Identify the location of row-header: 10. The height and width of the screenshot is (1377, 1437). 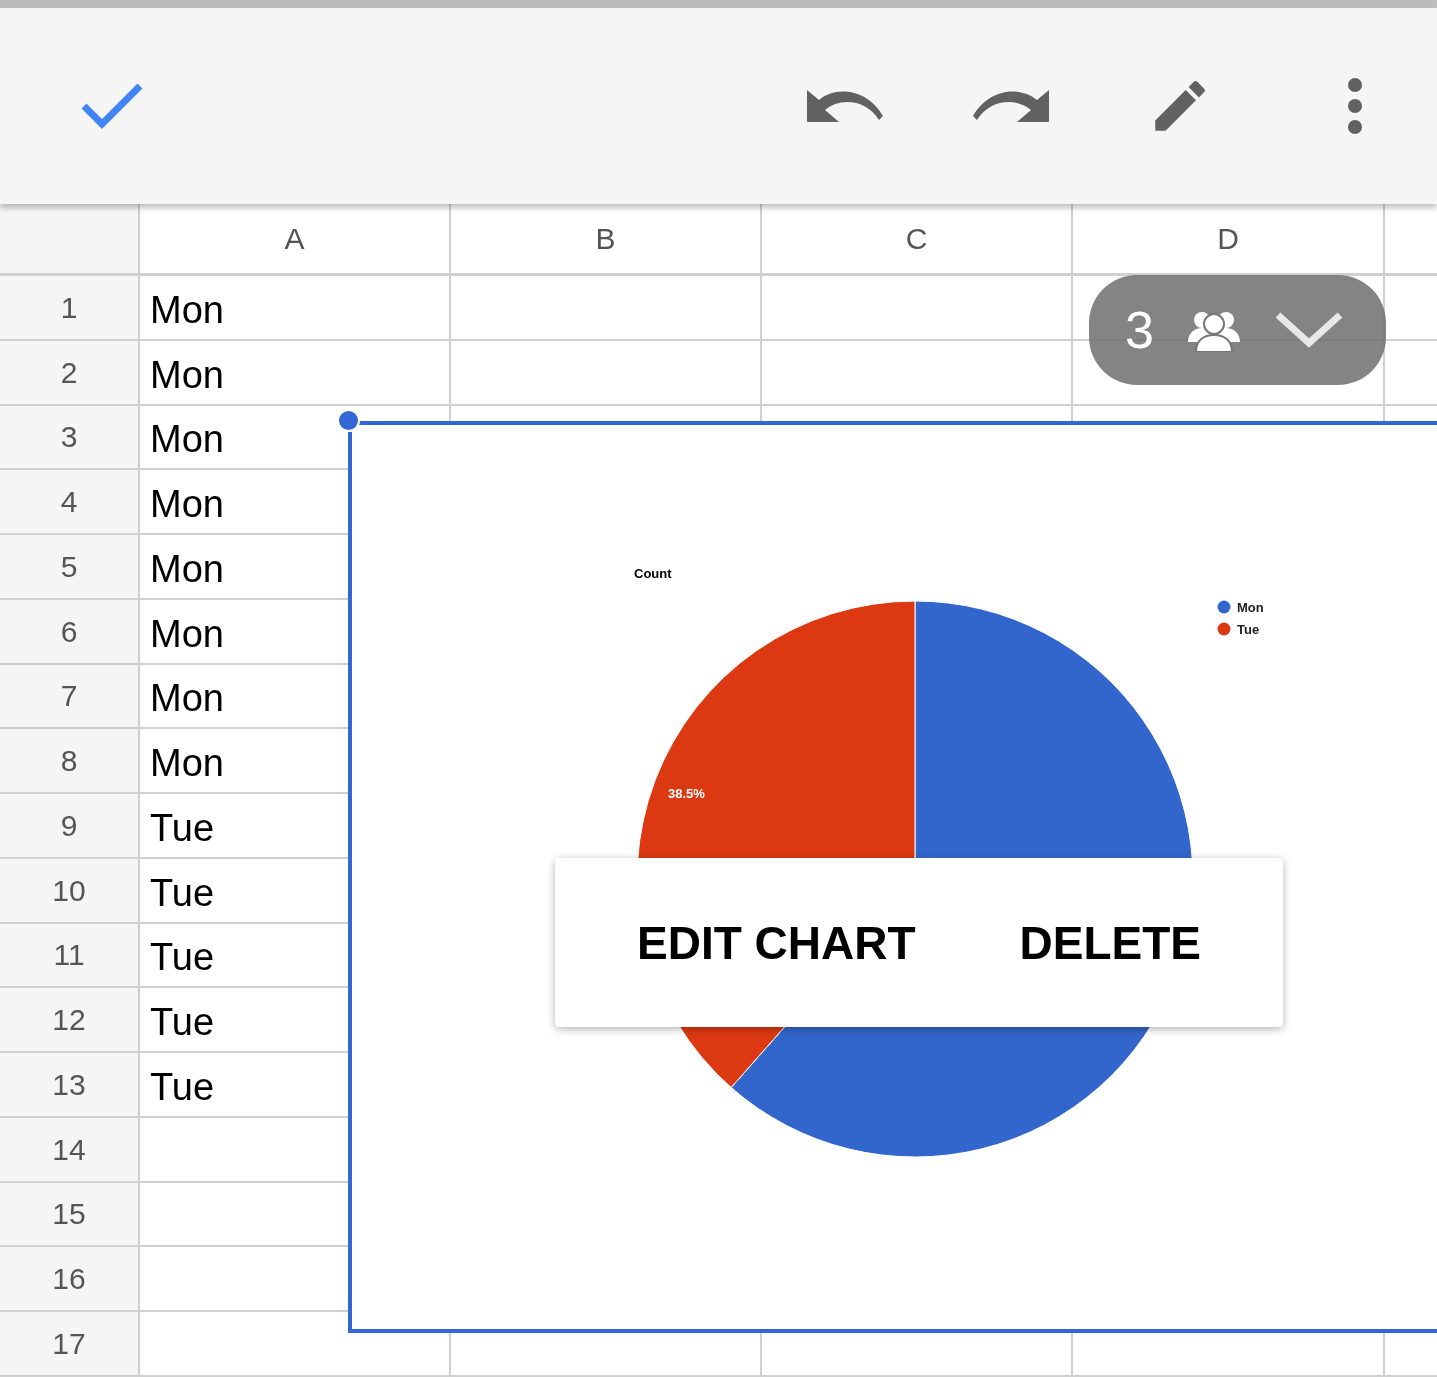
(70, 890).